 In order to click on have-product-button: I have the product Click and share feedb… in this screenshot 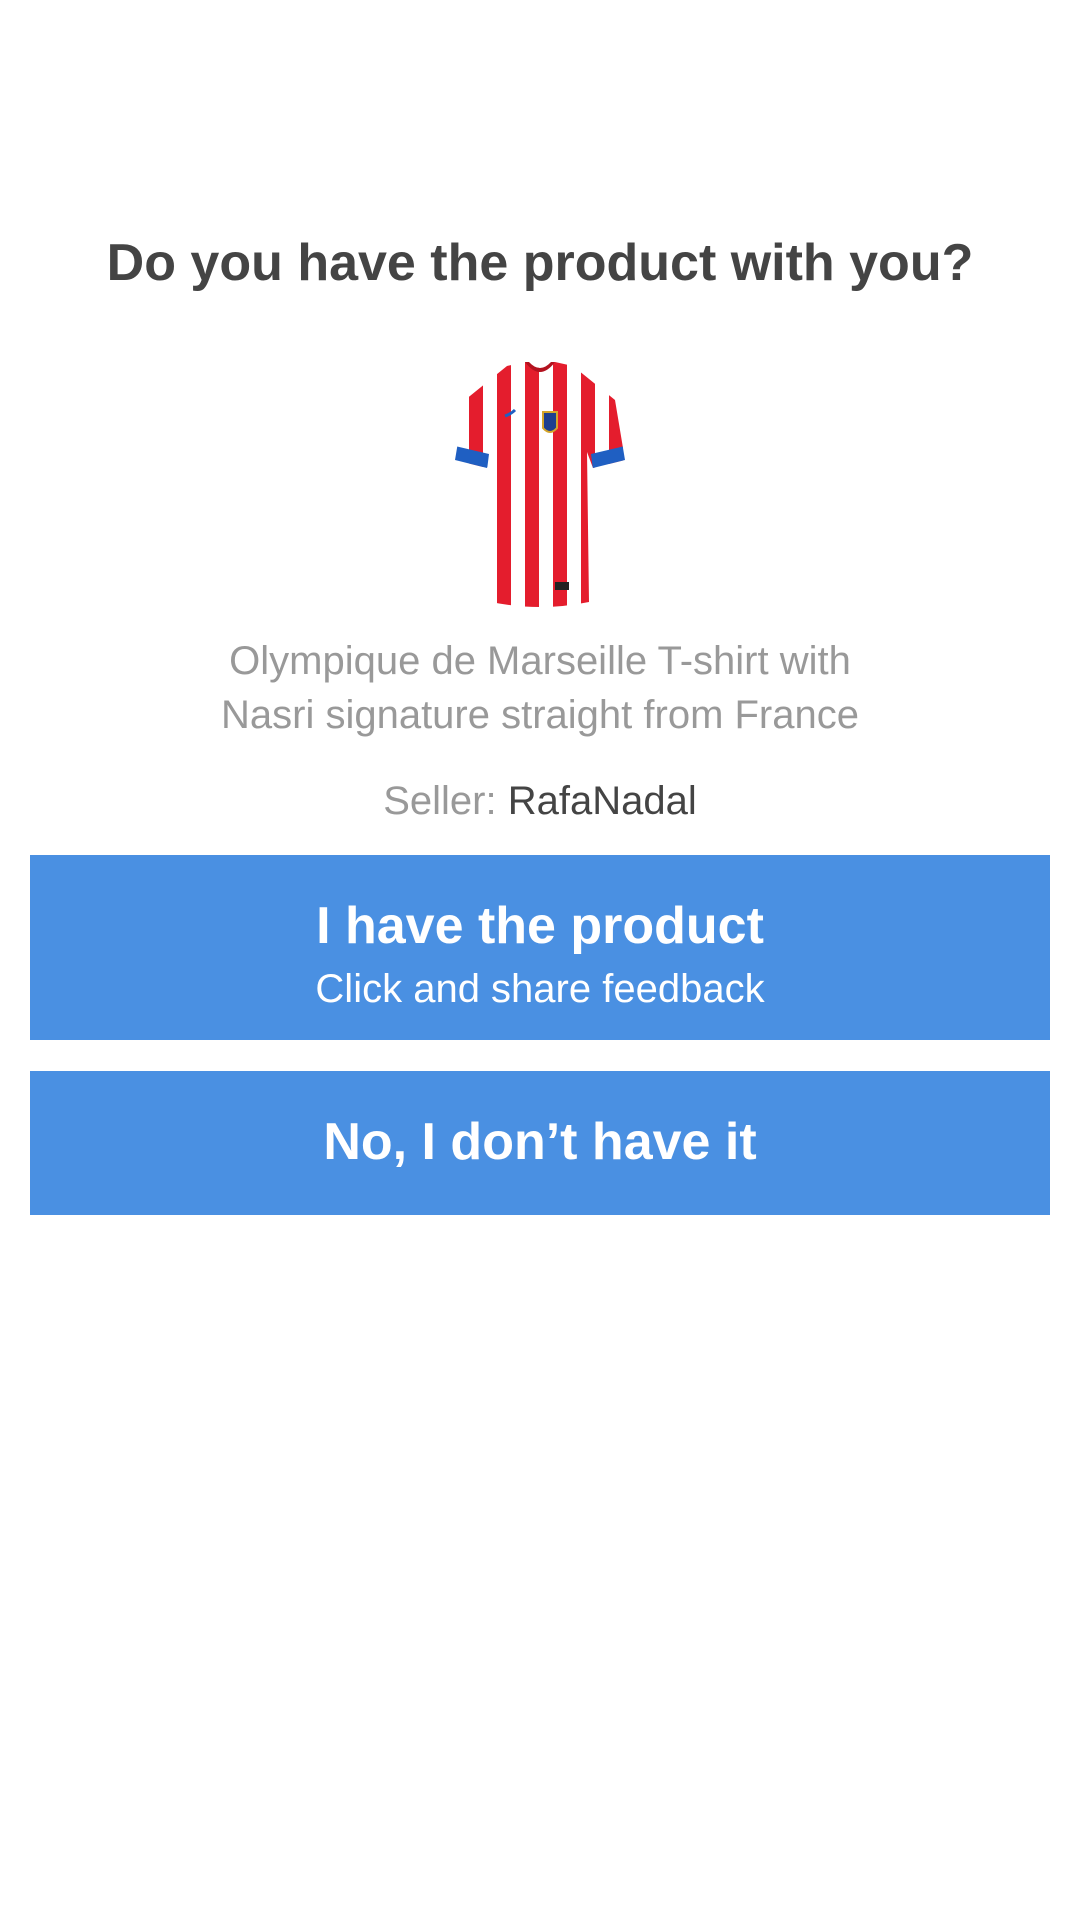, I will do `click(540, 947)`.